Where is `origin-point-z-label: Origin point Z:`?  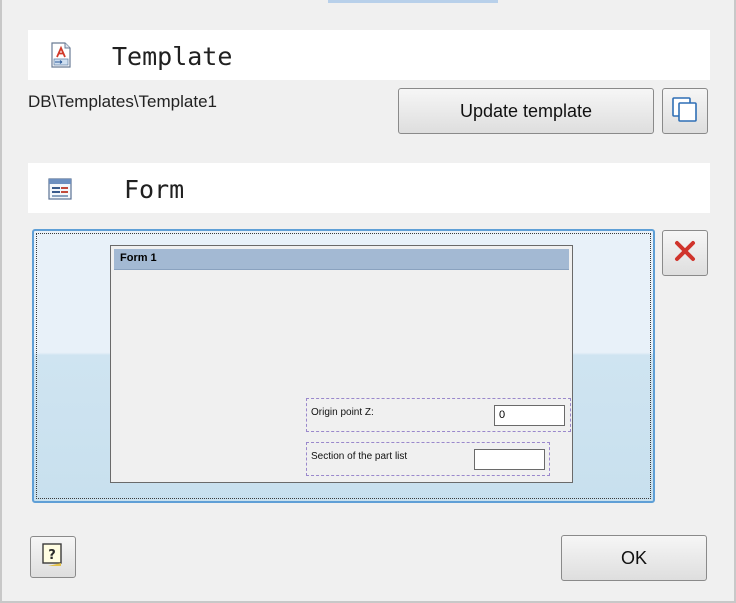
origin-point-z-label: Origin point Z: is located at coordinates (342, 412).